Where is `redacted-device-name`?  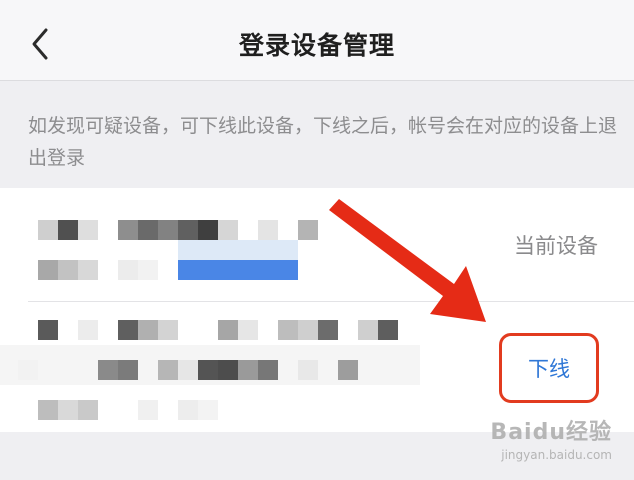 redacted-device-name is located at coordinates (48, 230).